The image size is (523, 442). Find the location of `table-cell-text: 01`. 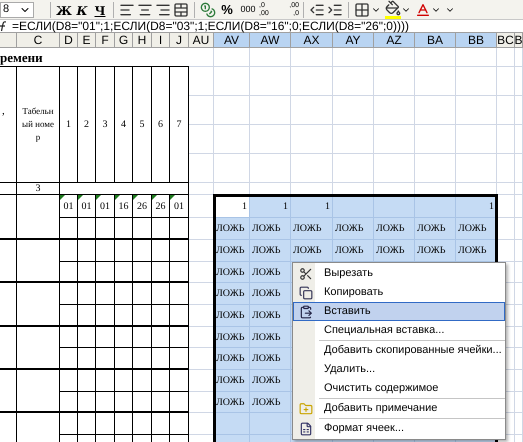

table-cell-text: 01 is located at coordinates (69, 207).